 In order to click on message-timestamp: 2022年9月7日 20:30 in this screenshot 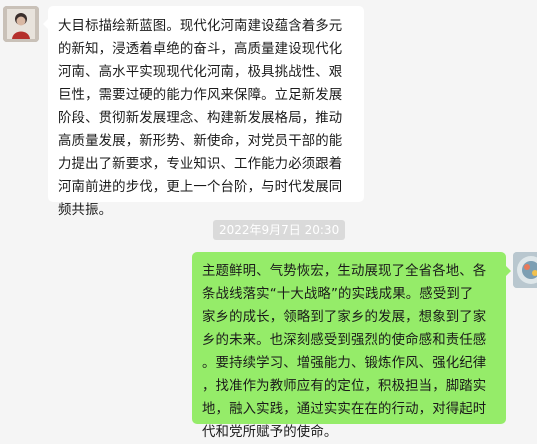, I will do `click(279, 230)`.